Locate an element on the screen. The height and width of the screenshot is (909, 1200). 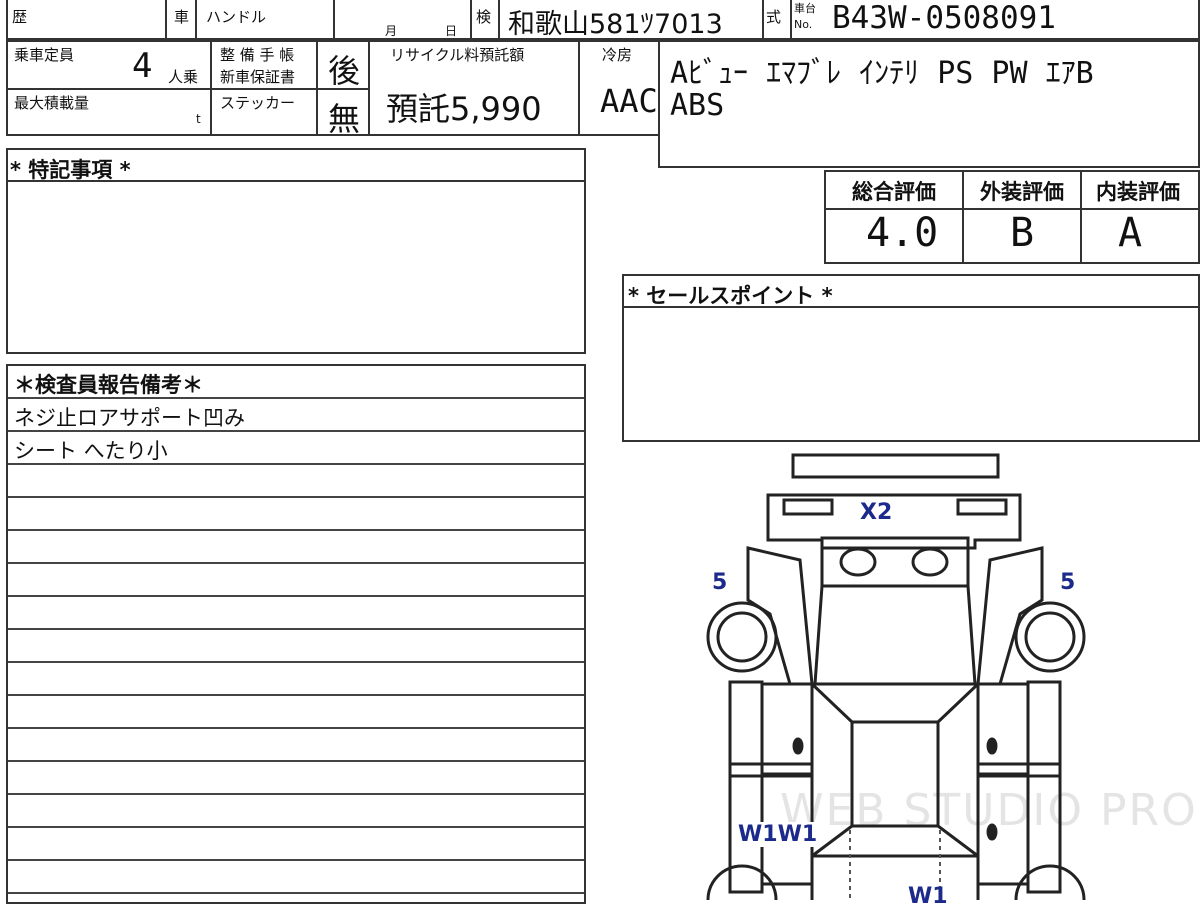
damage-mark-right-fender: 5 is located at coordinates (1068, 582).